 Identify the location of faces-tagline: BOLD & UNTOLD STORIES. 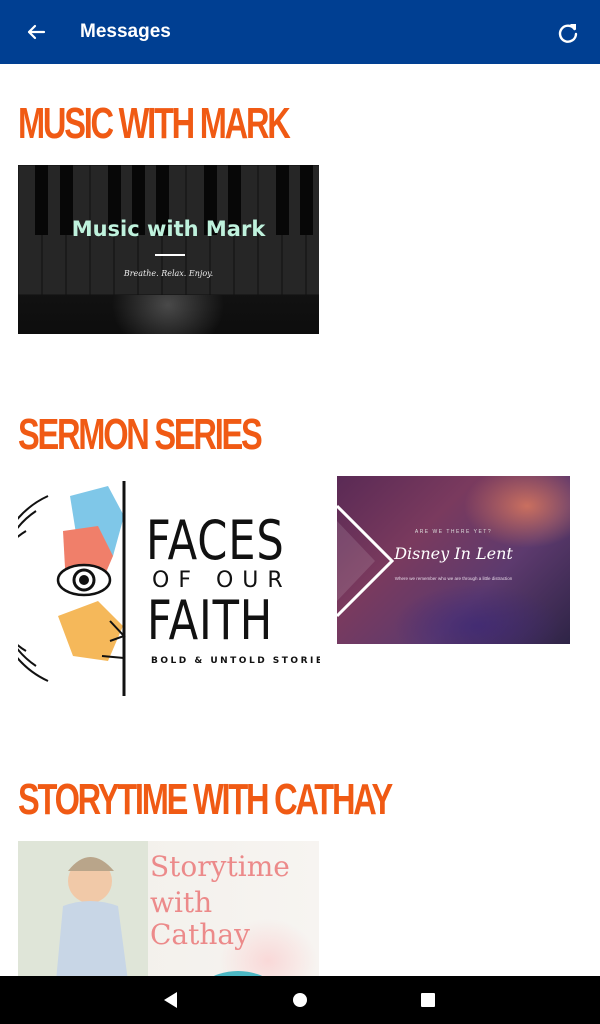
(235, 661).